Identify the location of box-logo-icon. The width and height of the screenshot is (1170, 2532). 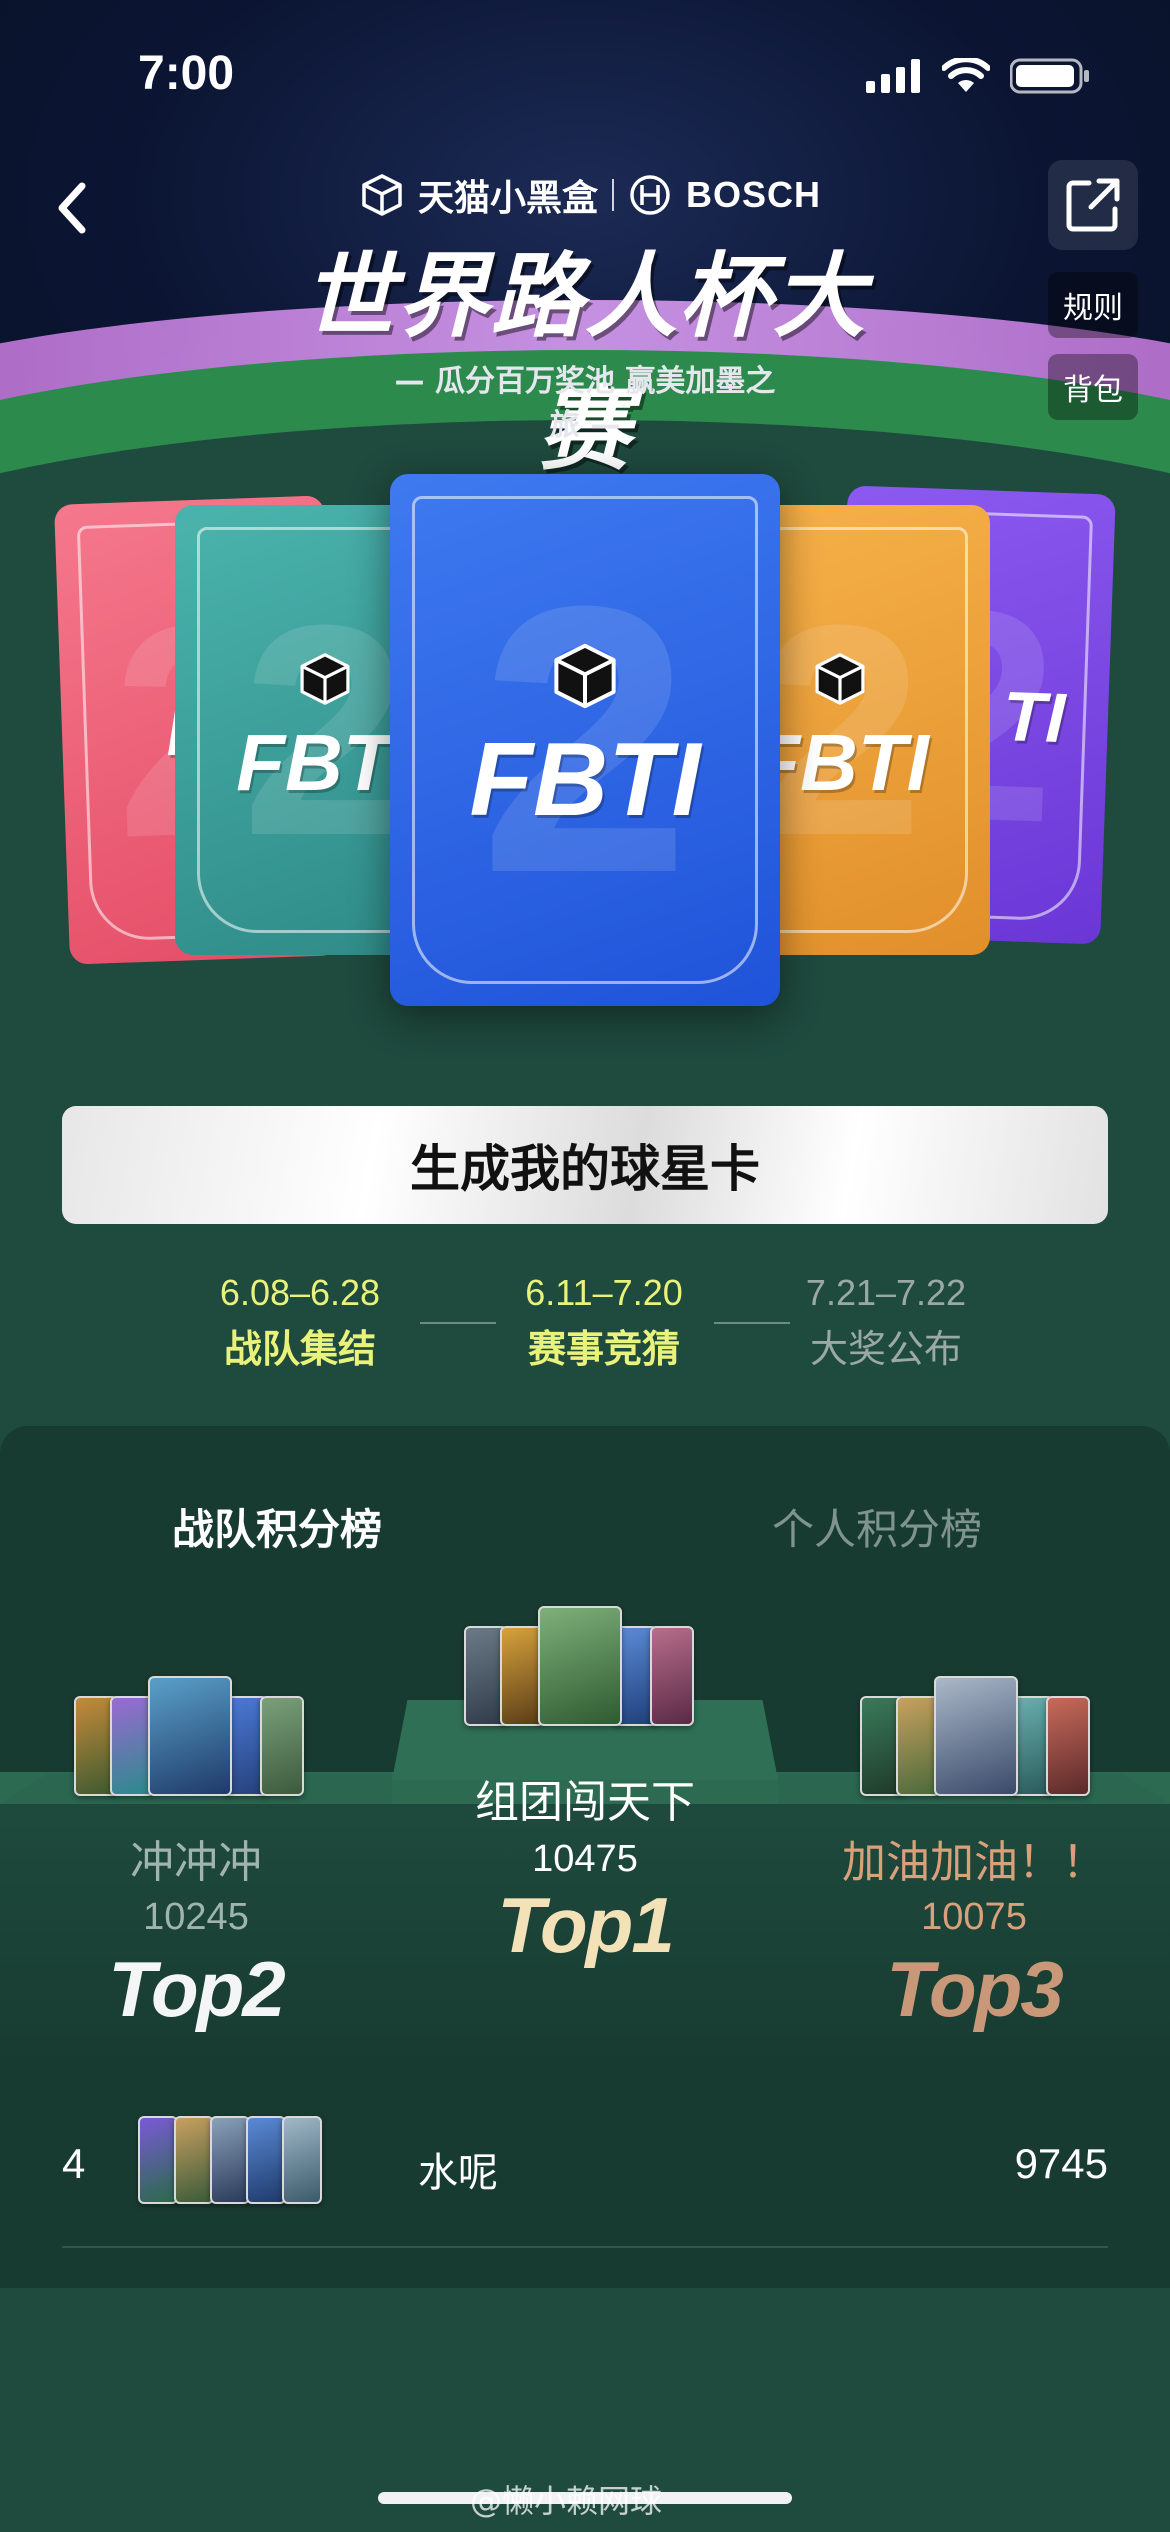
(382, 195).